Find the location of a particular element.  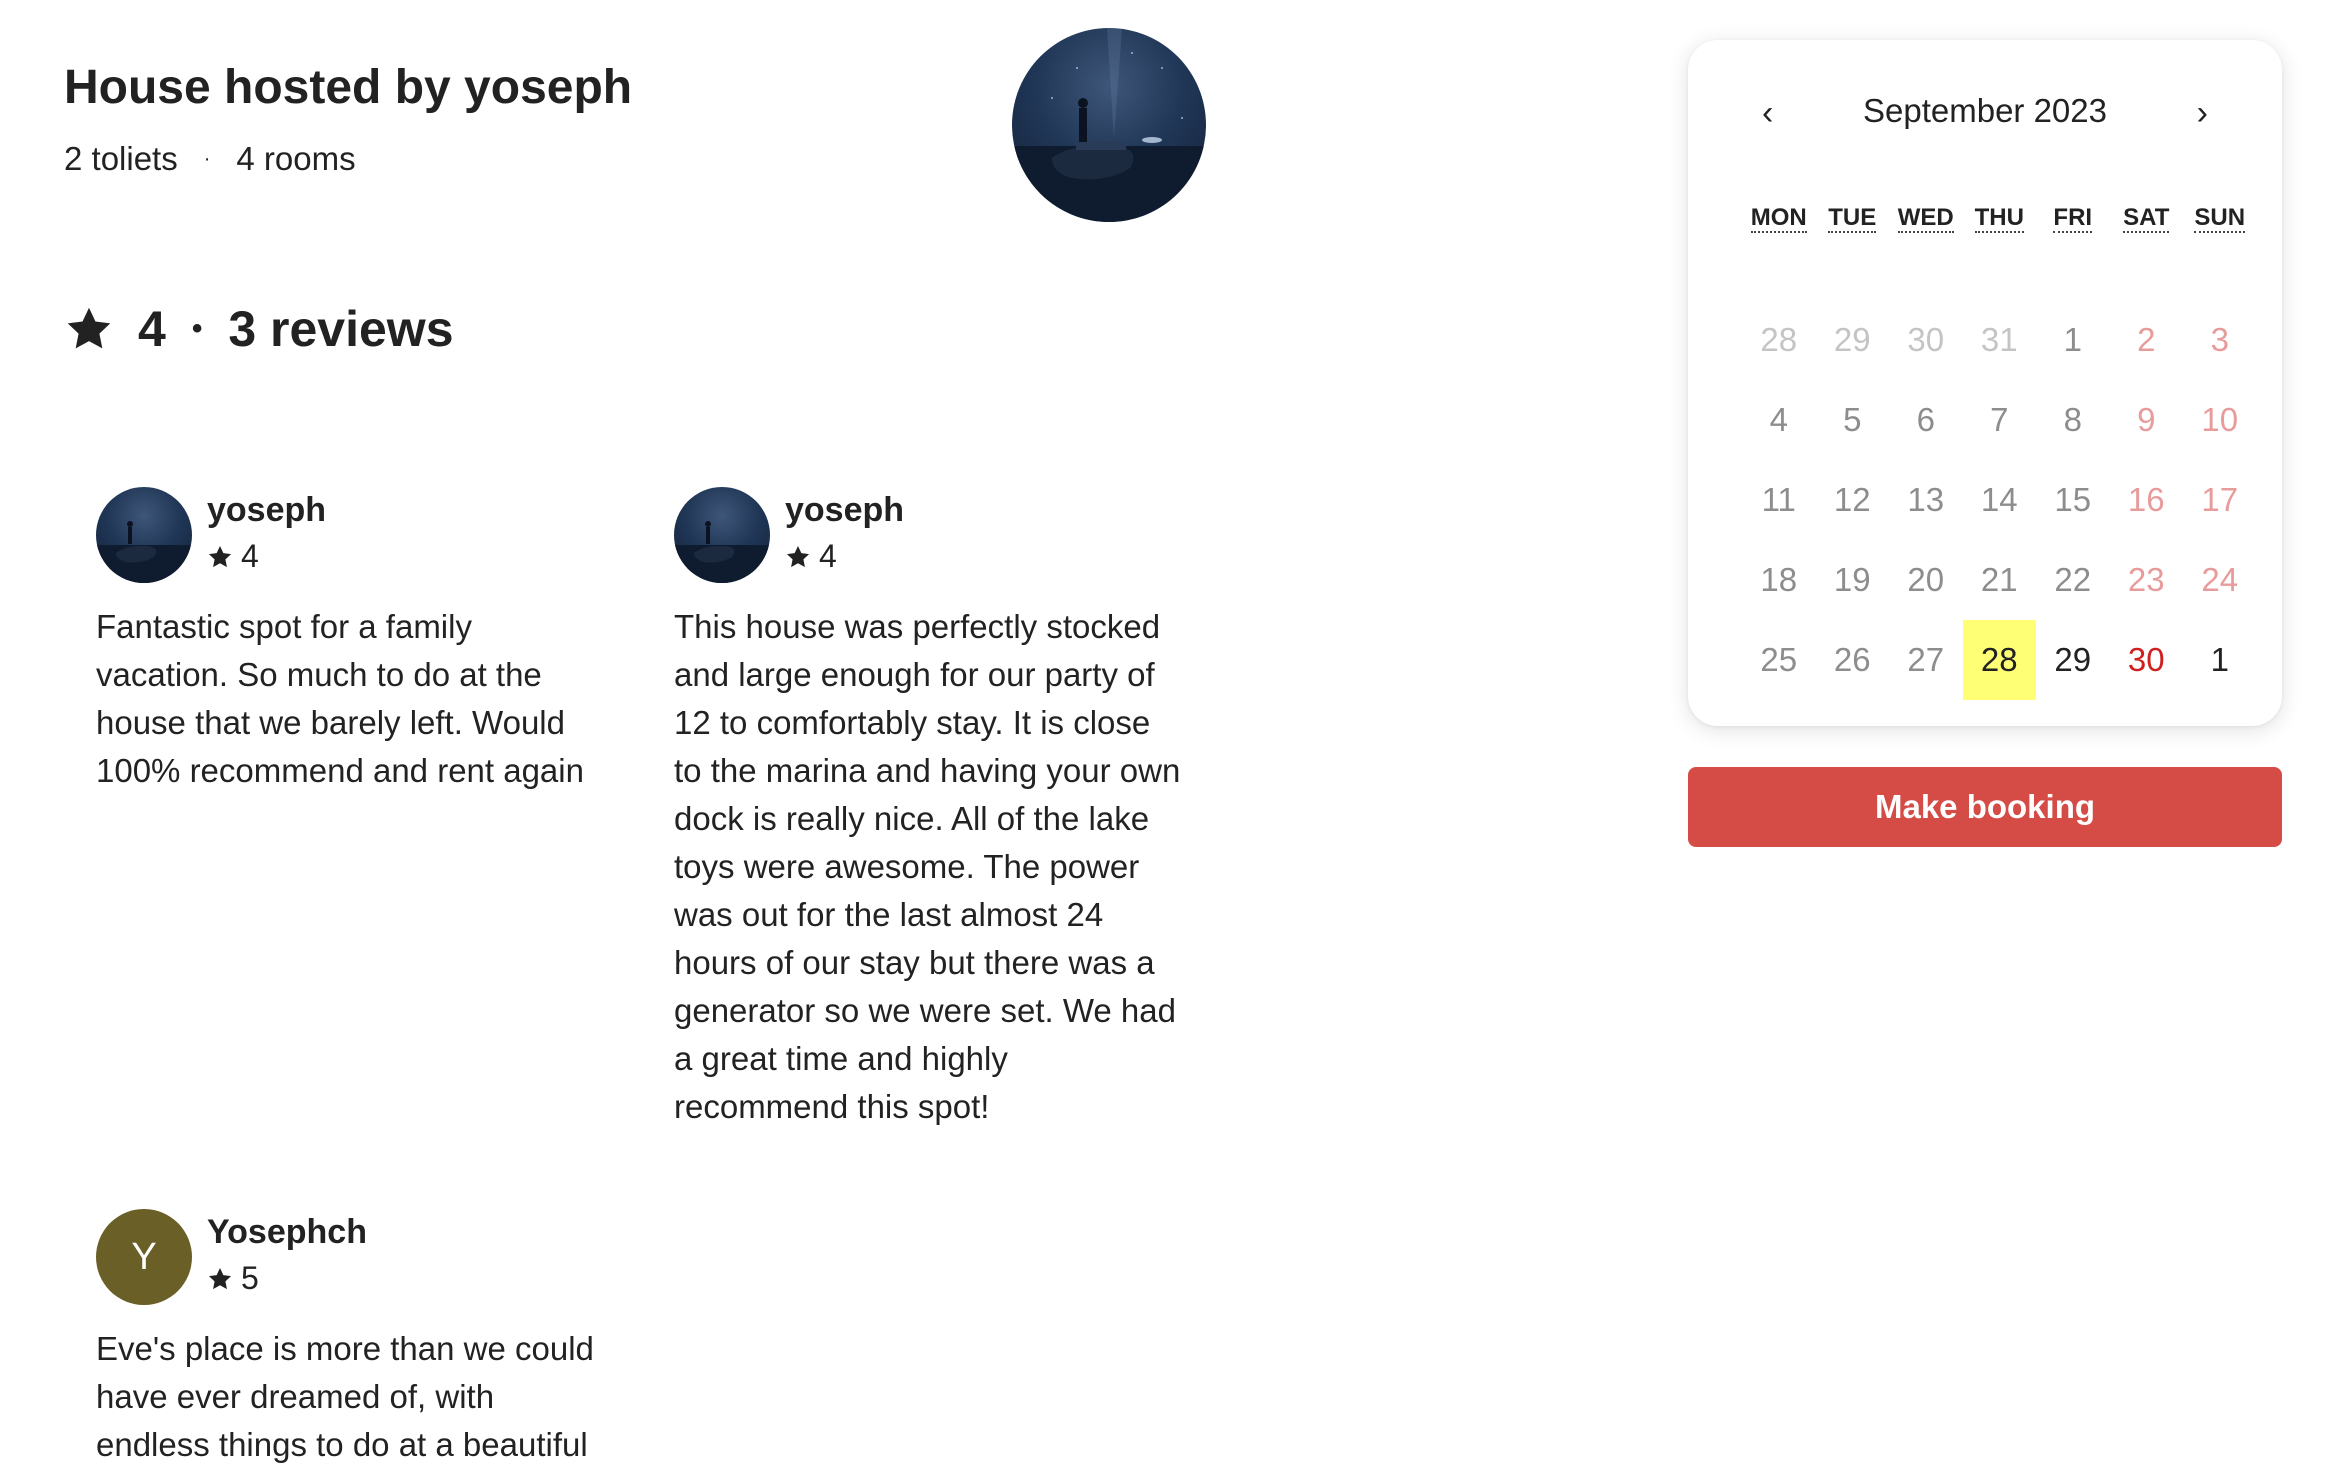

reviews-count: 3 reviews is located at coordinates (341, 329).